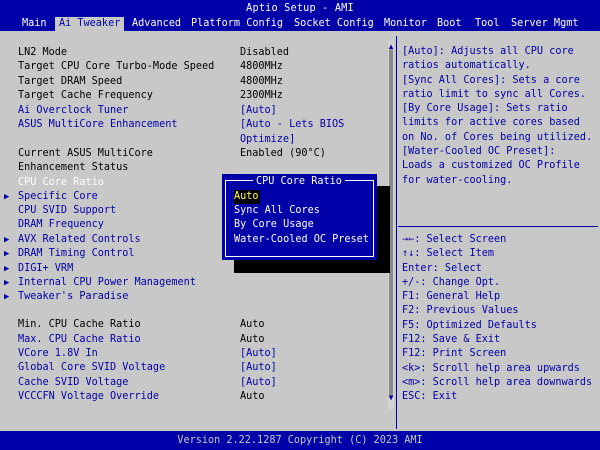 This screenshot has width=600, height=450. What do you see at coordinates (34, 24) in the screenshot?
I see `tab-main: Main` at bounding box center [34, 24].